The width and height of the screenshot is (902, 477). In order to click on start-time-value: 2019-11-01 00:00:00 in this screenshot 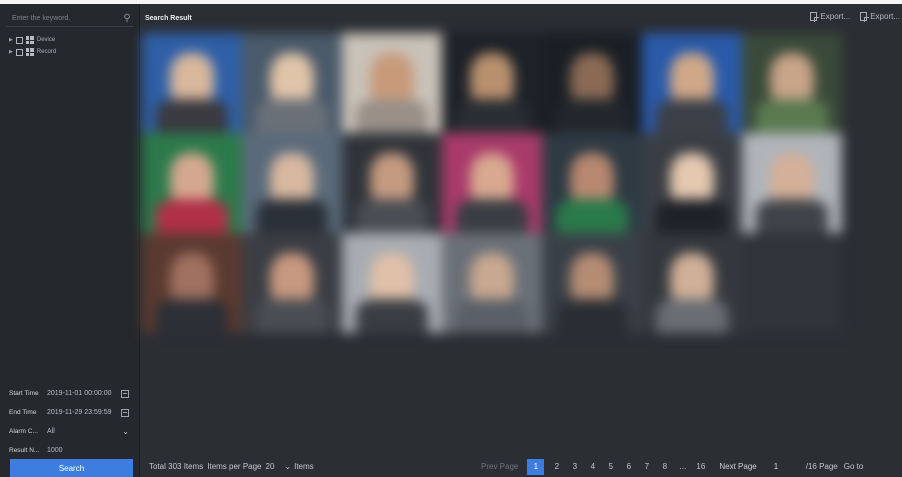, I will do `click(84, 393)`.